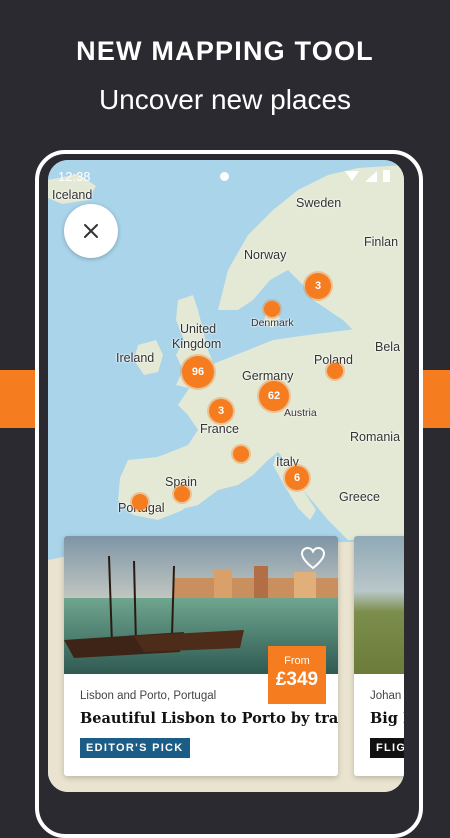 This screenshot has width=450, height=838. Describe the element at coordinates (198, 372) in the screenshot. I see `map-marker-uk: 96` at that location.